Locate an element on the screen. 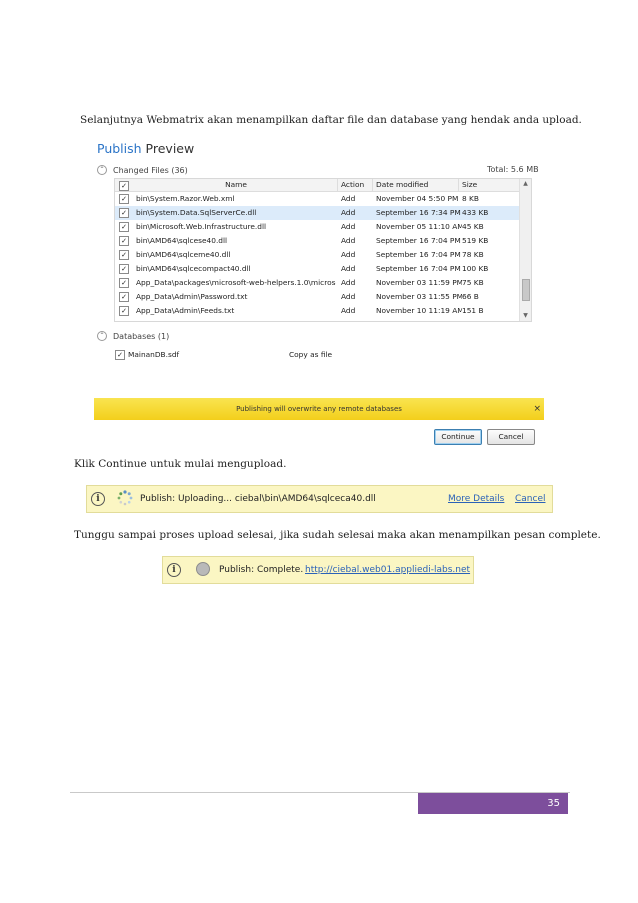 This screenshot has width=638, height=903. database-checkbox: ✓ is located at coordinates (120, 355).